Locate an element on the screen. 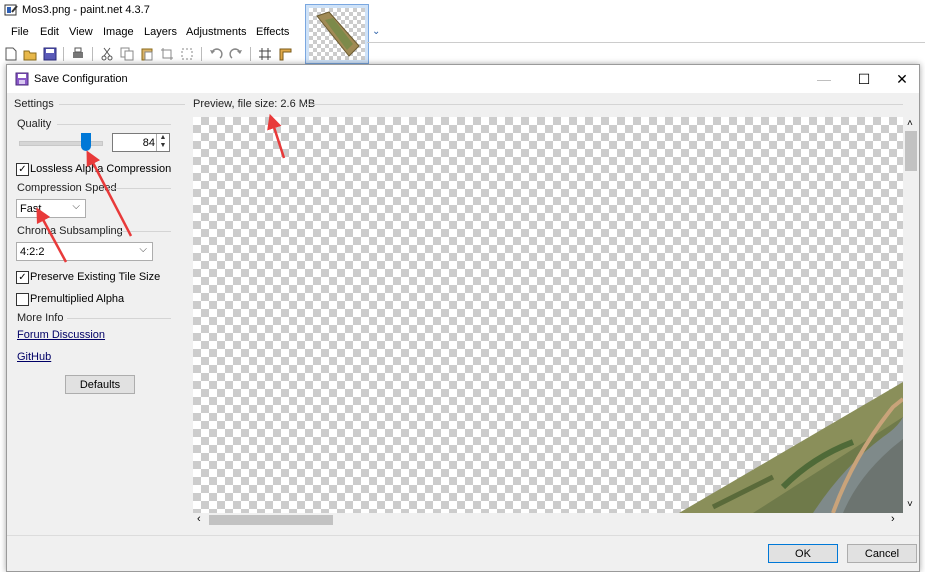  annotation-arrows is located at coordinates (161, 188).